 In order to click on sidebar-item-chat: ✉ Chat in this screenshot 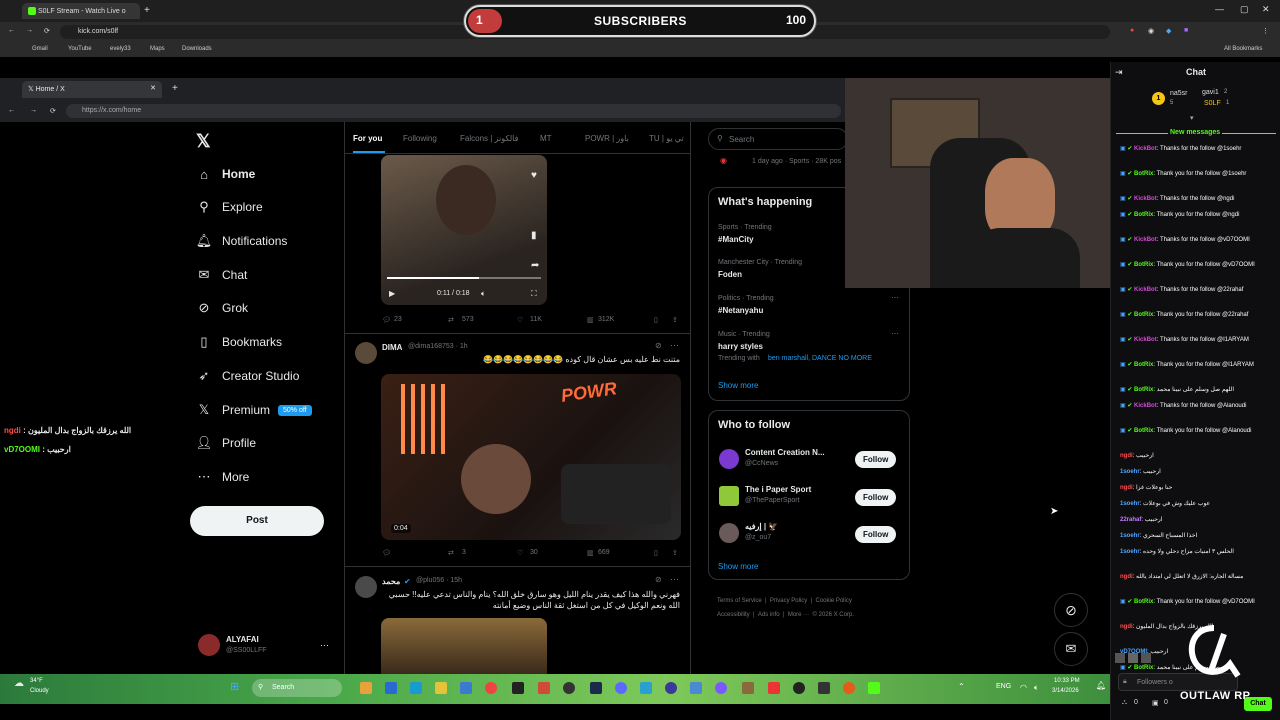, I will do `click(222, 275)`.